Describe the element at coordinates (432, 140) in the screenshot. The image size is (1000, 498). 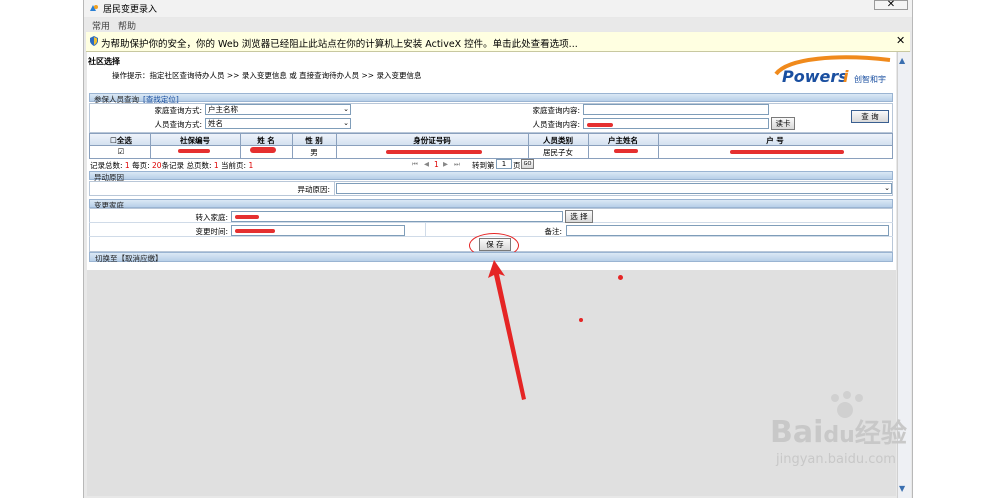
I see `column-header-id: 身份证号码` at that location.